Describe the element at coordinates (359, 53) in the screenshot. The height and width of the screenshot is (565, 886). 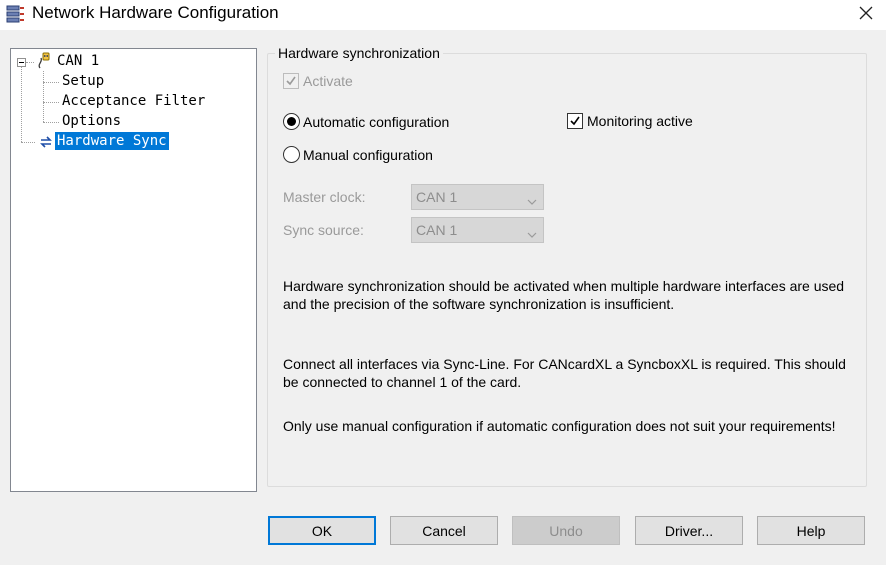
I see `group-legend: Hardware synchronization` at that location.